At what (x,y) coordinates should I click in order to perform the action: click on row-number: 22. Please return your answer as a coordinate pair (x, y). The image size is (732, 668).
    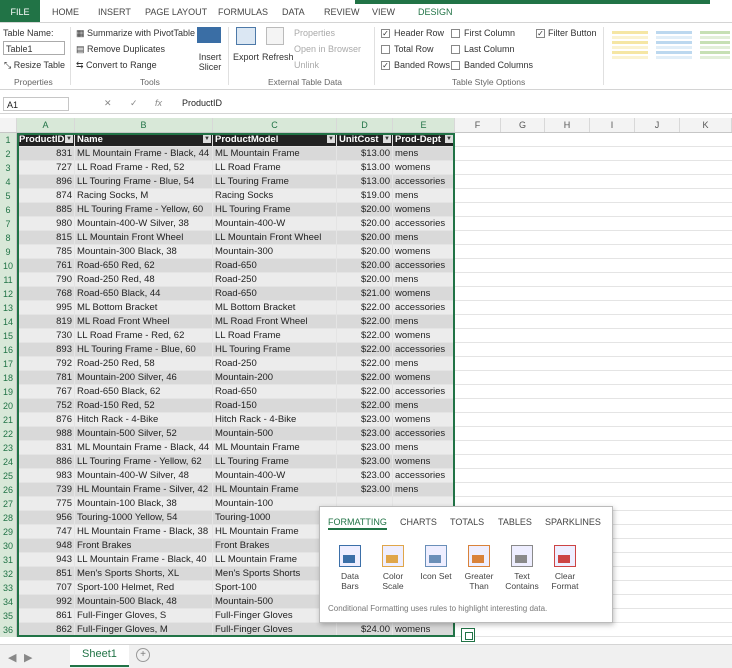
    Looking at the image, I should click on (8, 434).